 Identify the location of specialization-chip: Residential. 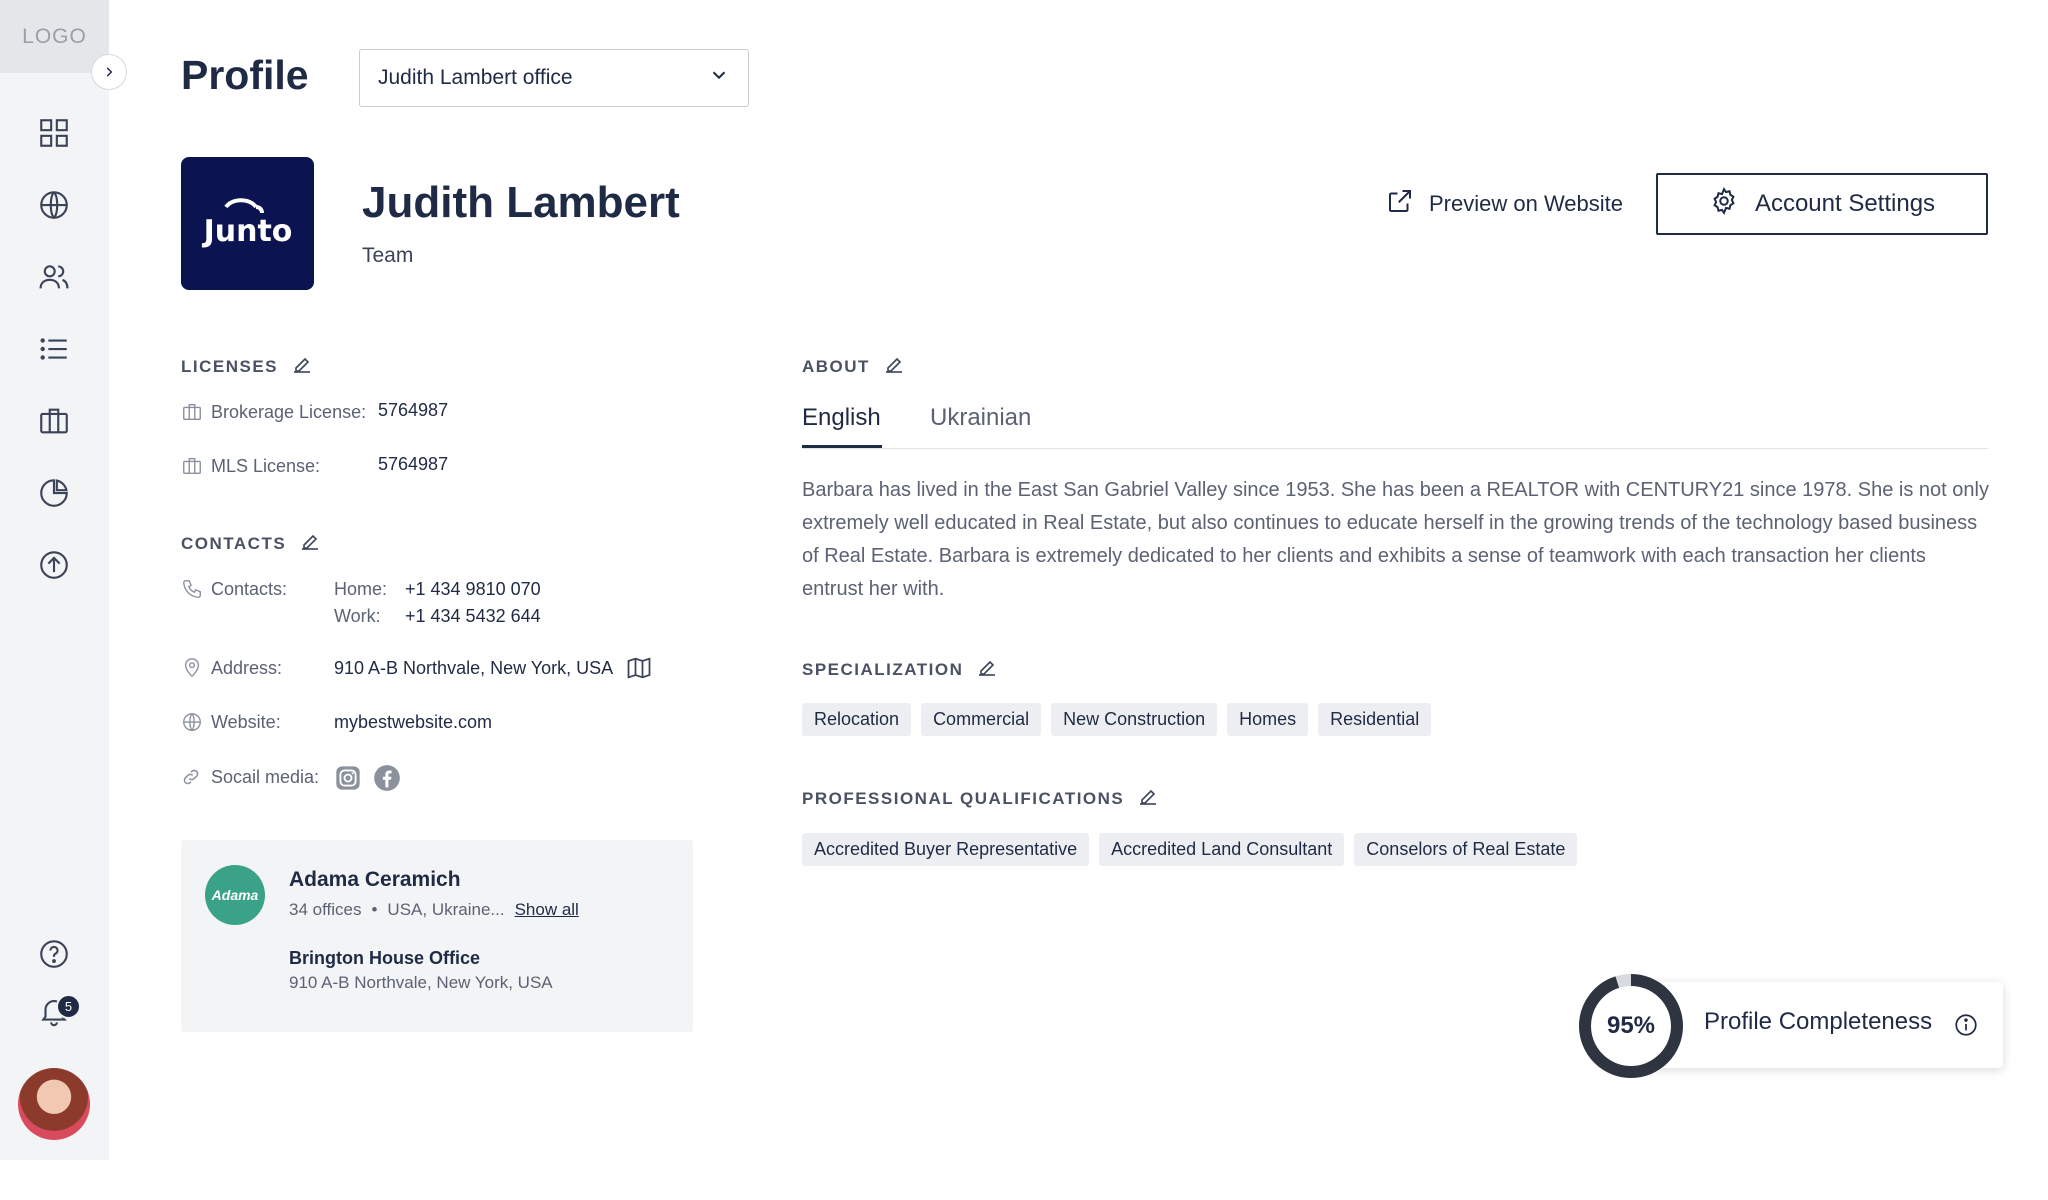
(1375, 719).